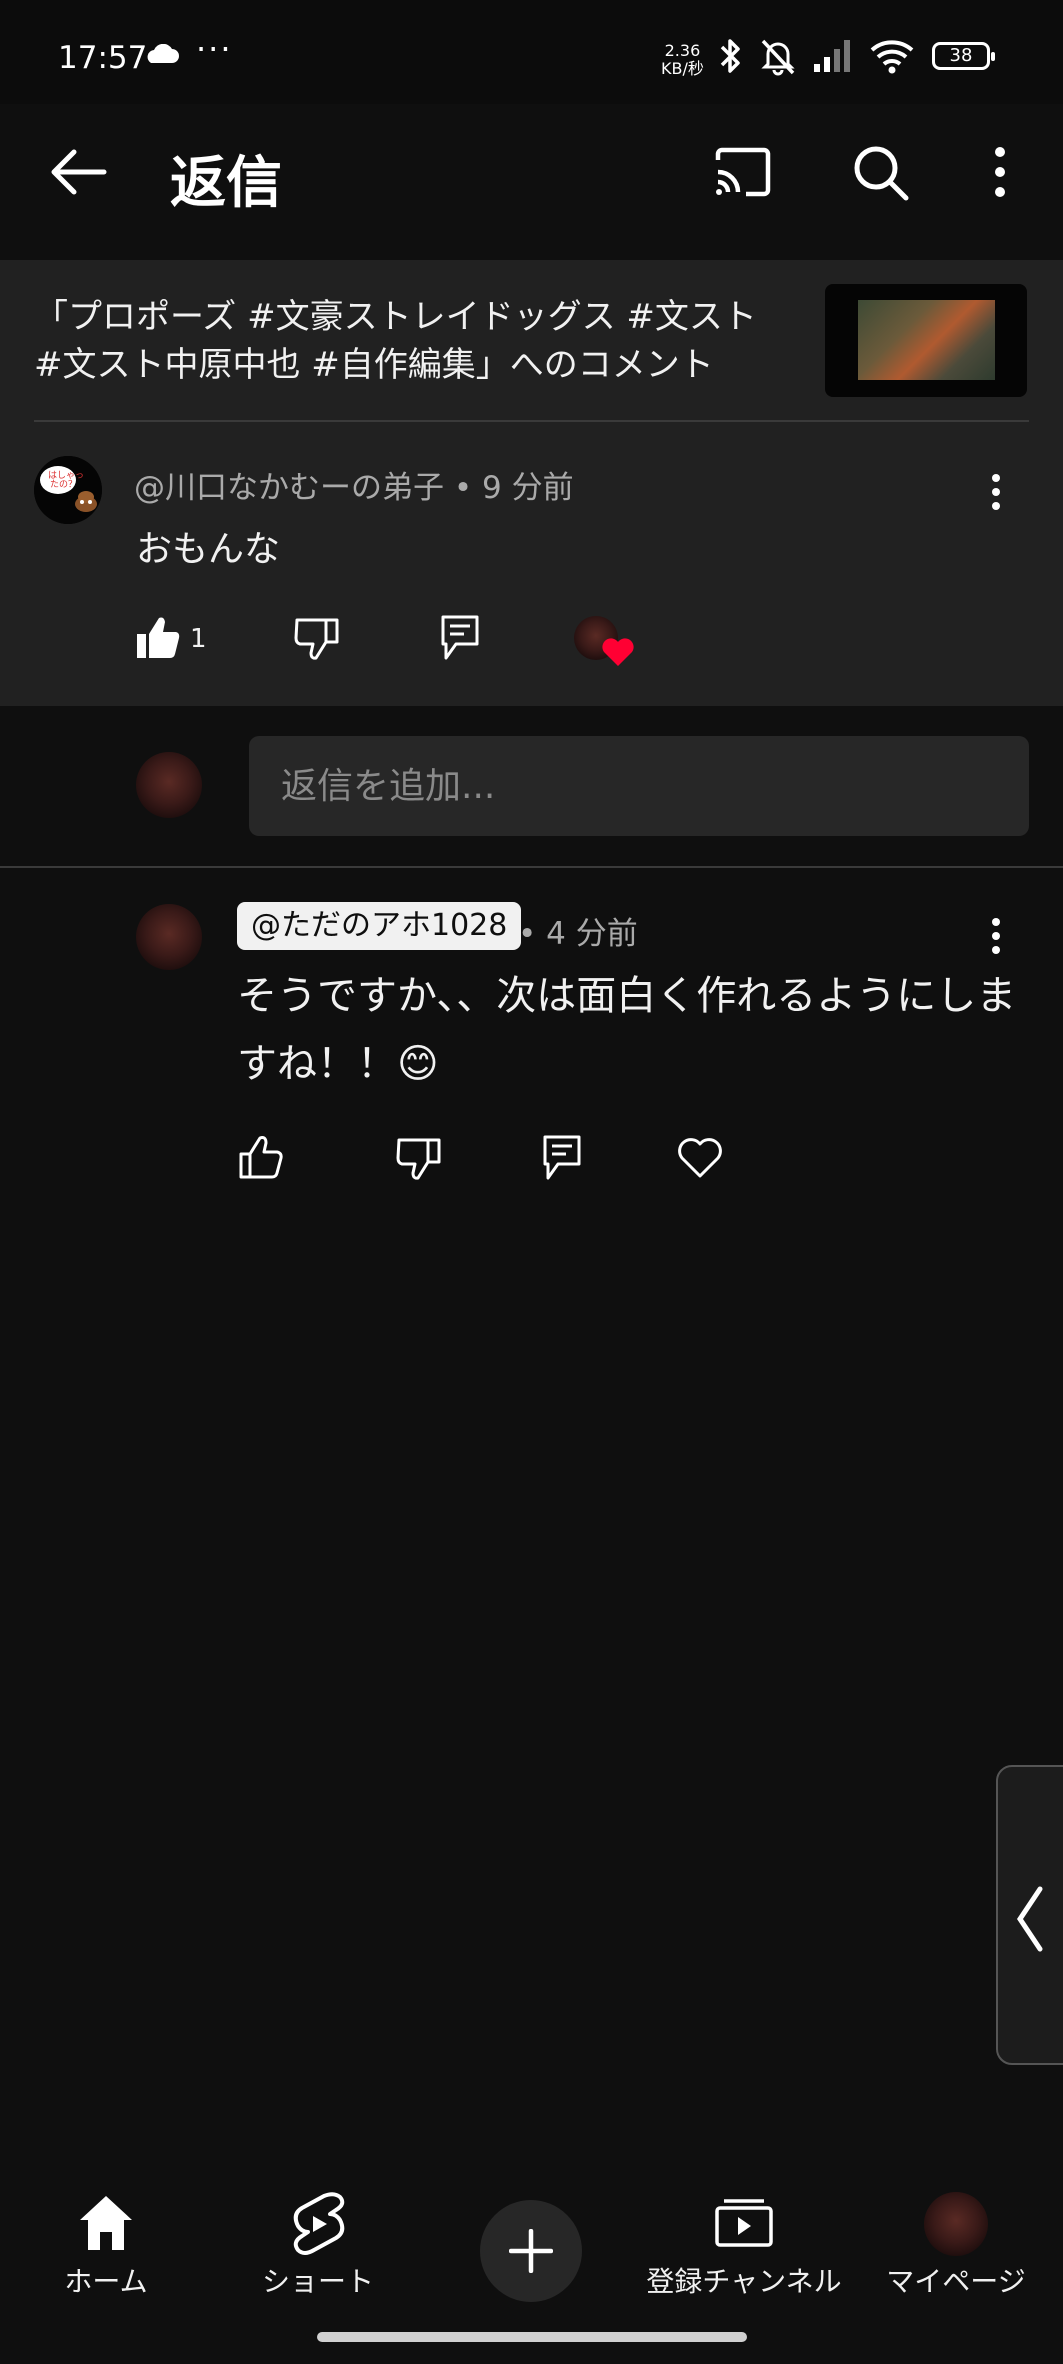 The height and width of the screenshot is (2364, 1063). I want to click on parent-comment-avatar: はしゃっ たの？, so click(68, 490).